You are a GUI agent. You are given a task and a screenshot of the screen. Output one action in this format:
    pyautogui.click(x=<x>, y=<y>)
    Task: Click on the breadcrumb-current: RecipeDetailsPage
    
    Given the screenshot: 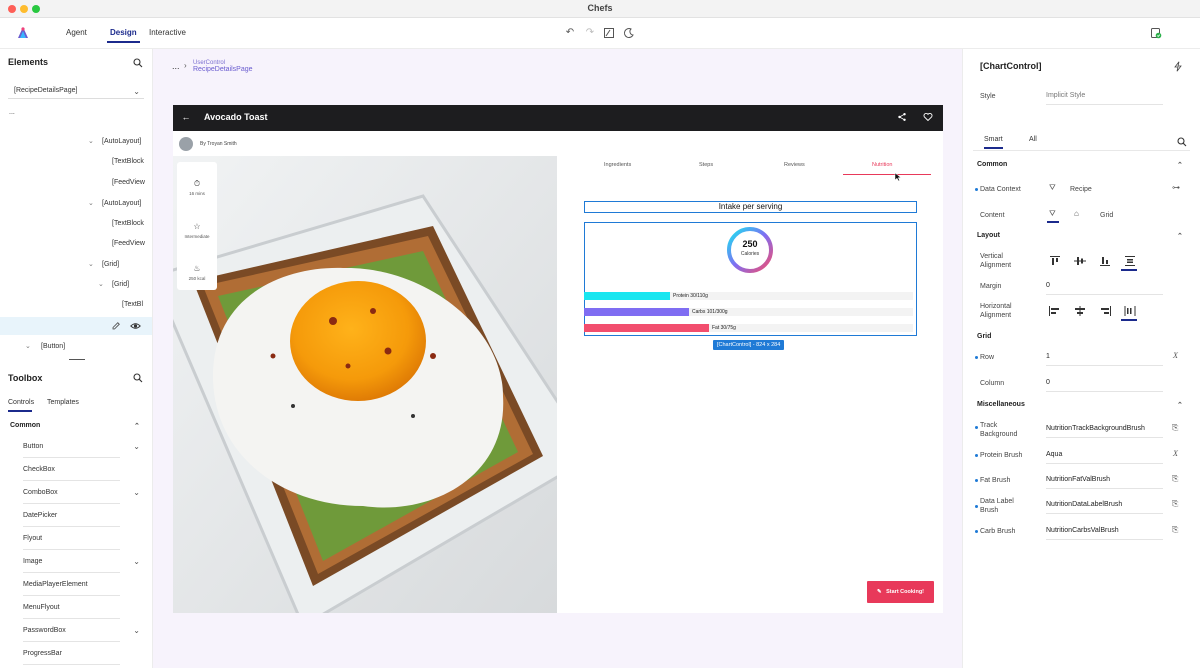 What is the action you would take?
    pyautogui.click(x=223, y=69)
    